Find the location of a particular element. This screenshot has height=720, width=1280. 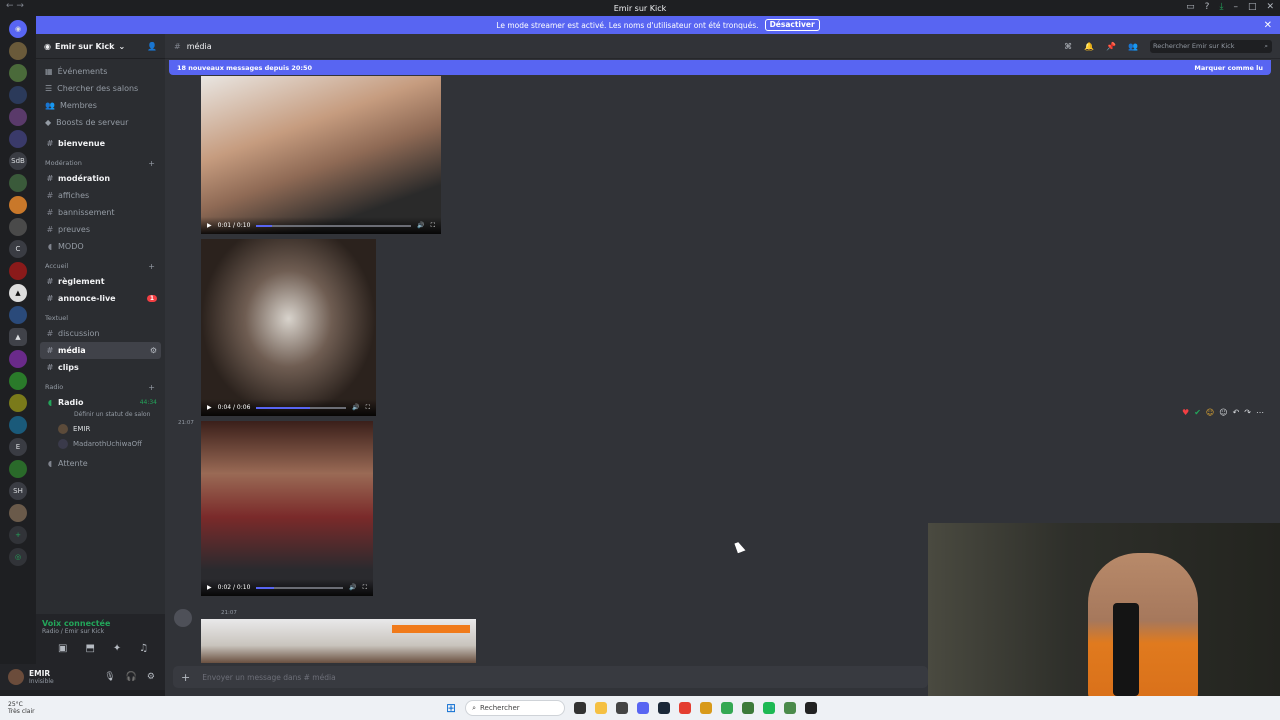

disable-streamer-button: Désactiver is located at coordinates (792, 25).